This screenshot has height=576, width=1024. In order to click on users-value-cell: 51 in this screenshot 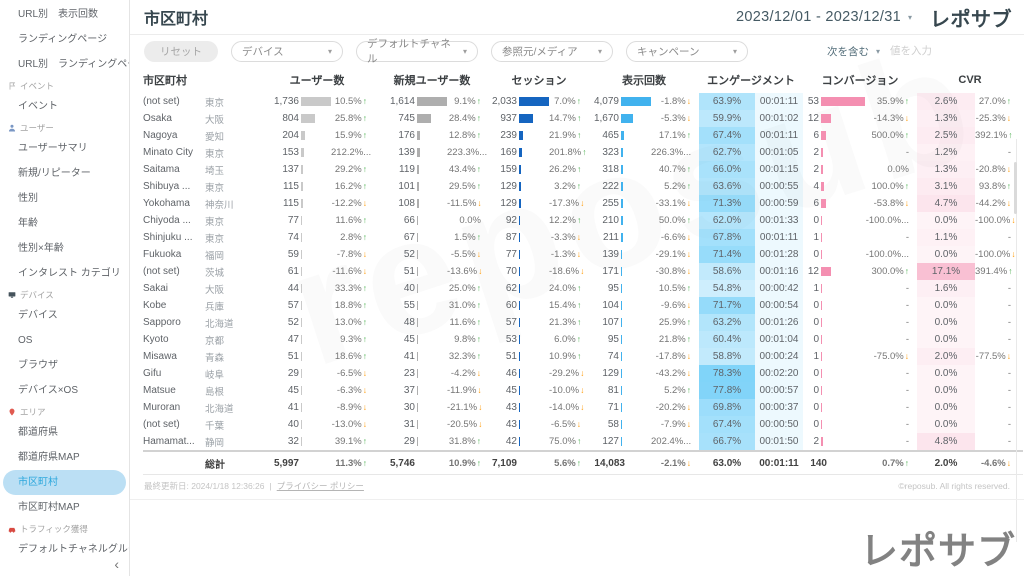, I will do `click(295, 356)`.